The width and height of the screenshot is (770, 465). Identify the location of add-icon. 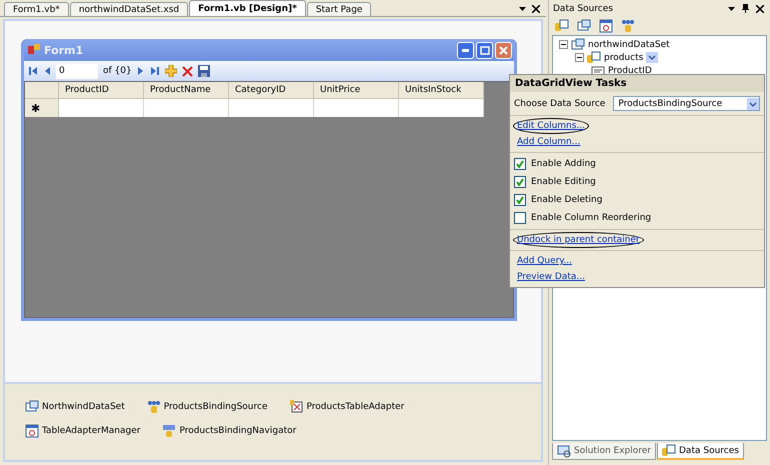
(170, 71).